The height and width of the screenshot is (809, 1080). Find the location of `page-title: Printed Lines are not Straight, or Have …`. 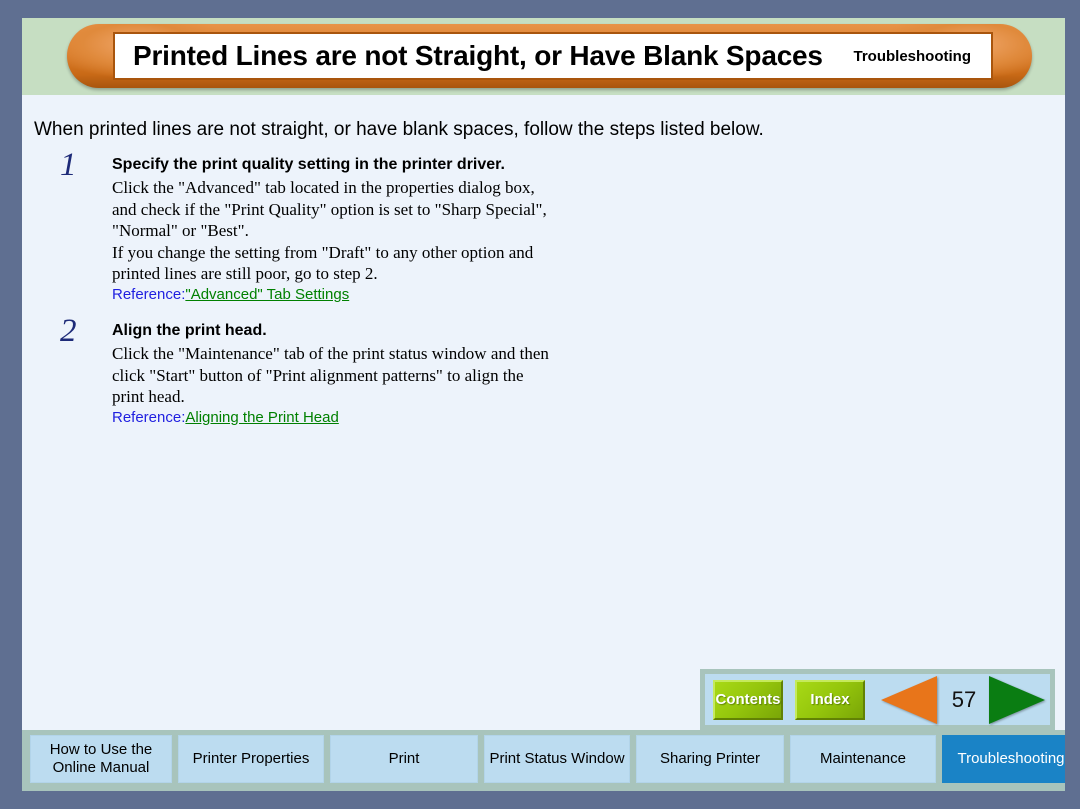

page-title: Printed Lines are not Straight, or Have … is located at coordinates (478, 55).